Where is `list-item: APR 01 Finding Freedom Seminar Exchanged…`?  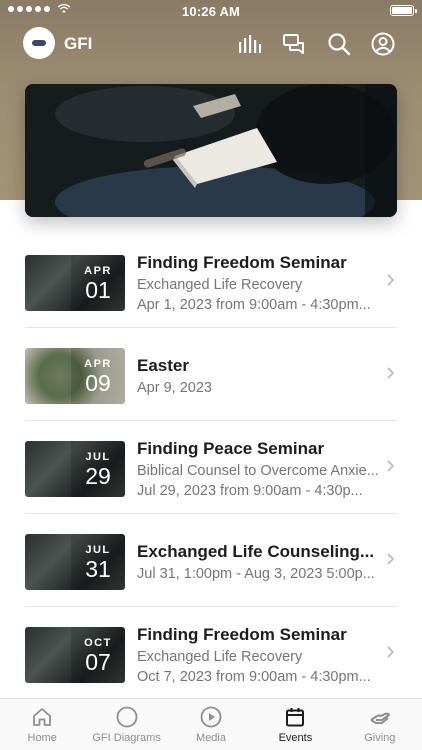
list-item: APR 01 Finding Freedom Seminar Exchanged… is located at coordinates (211, 281).